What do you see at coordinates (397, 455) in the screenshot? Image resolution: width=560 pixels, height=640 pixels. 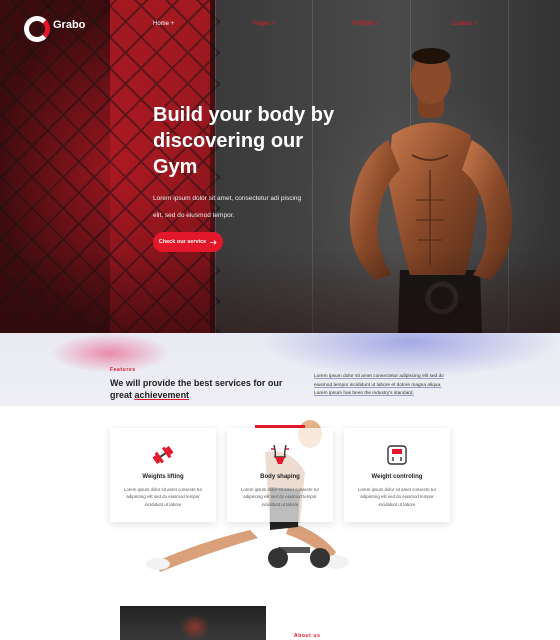 I see `scale-icon` at bounding box center [397, 455].